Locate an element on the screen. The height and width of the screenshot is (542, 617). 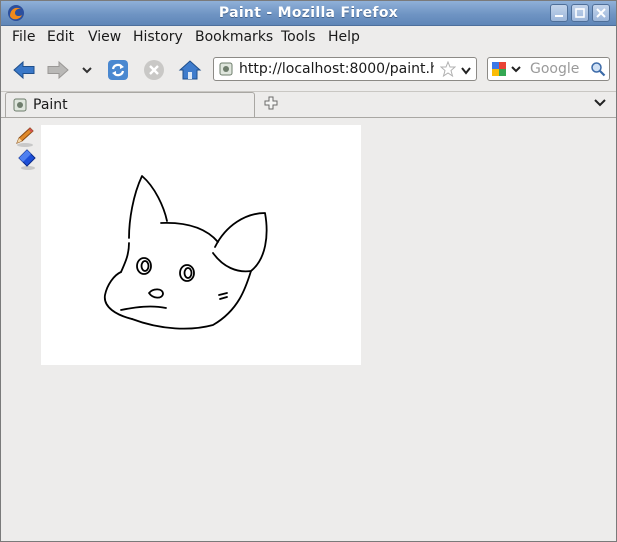
title-bar: Paint - Mozilla Firefox is located at coordinates (308, 13).